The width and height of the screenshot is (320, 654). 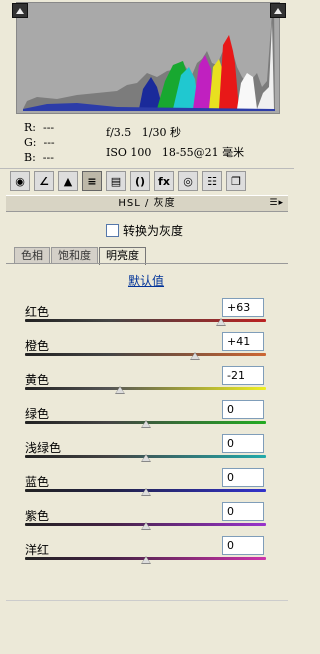 I want to click on tab-divider, so click(x=147, y=263).